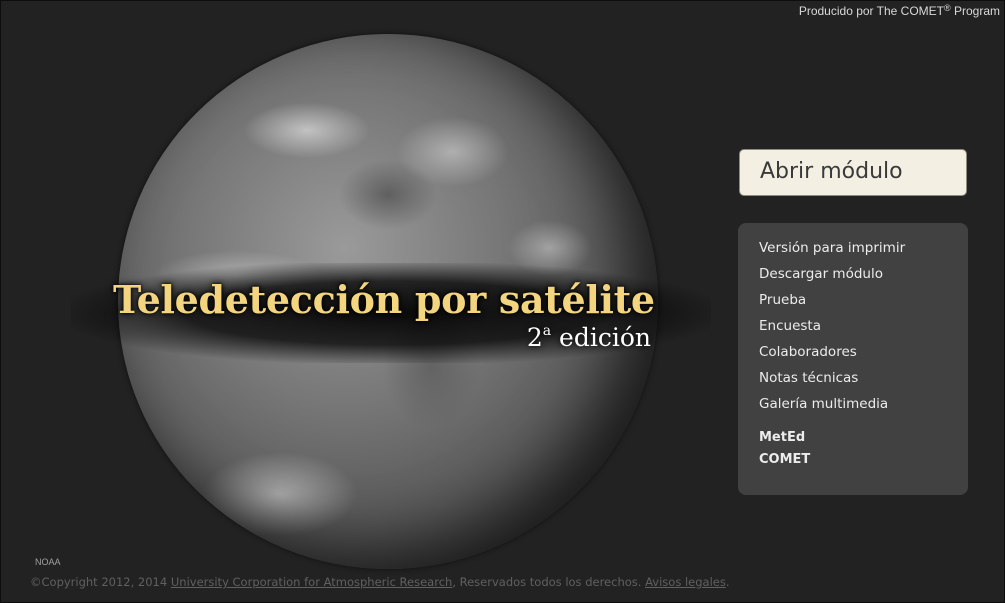  What do you see at coordinates (853, 172) in the screenshot?
I see `open-module-button: Abrir módulo` at bounding box center [853, 172].